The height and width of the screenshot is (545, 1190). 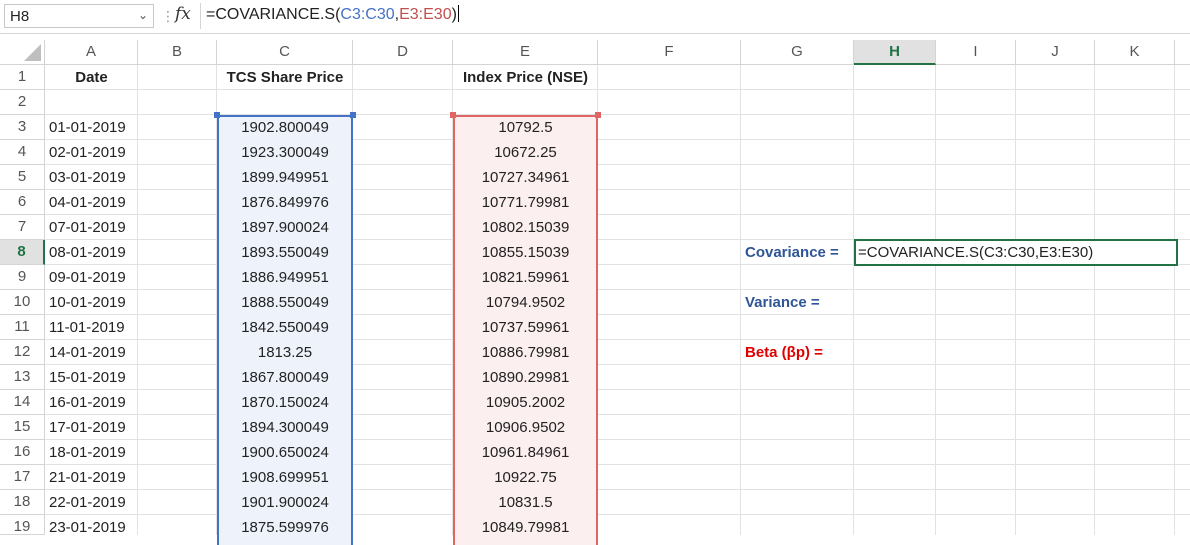 I want to click on column-headers: A B C D E F G H I J K, so click(x=595, y=52).